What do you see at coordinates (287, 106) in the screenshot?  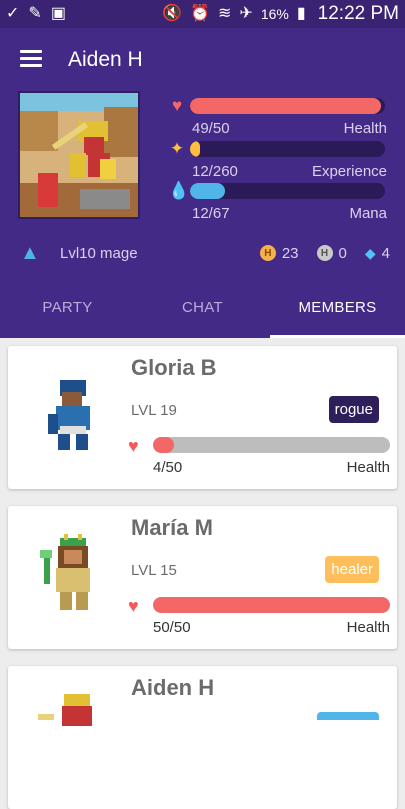 I see `health-bar` at bounding box center [287, 106].